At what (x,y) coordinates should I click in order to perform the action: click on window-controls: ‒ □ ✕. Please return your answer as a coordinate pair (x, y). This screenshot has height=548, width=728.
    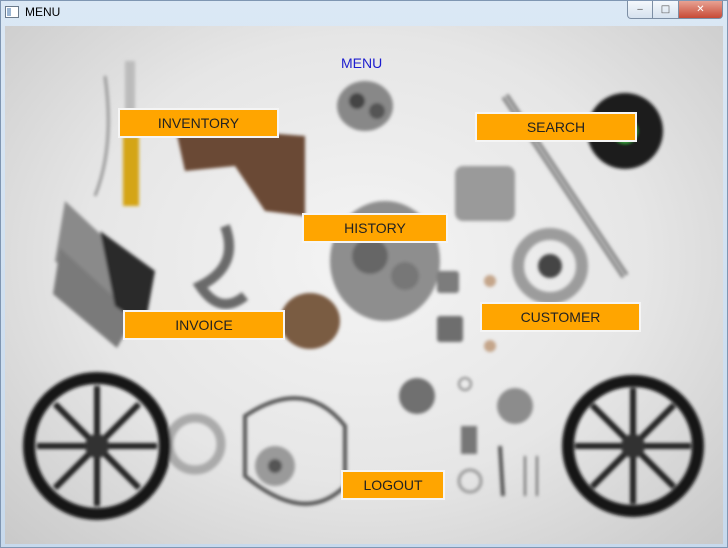
    Looking at the image, I should click on (675, 10).